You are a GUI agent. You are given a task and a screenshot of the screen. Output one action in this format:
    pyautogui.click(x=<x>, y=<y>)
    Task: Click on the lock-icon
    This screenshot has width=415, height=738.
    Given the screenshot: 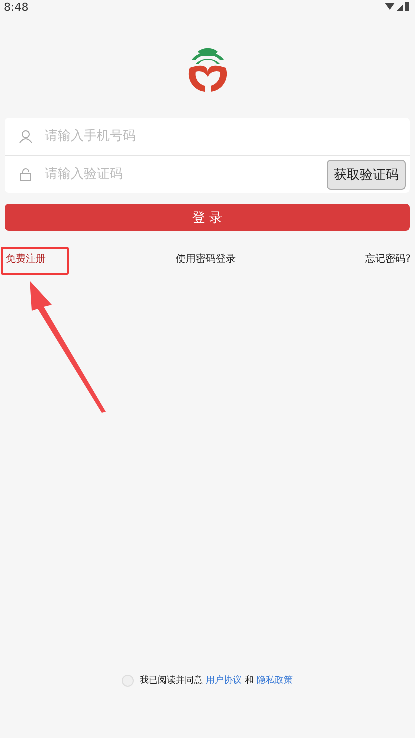 What is the action you would take?
    pyautogui.click(x=26, y=175)
    